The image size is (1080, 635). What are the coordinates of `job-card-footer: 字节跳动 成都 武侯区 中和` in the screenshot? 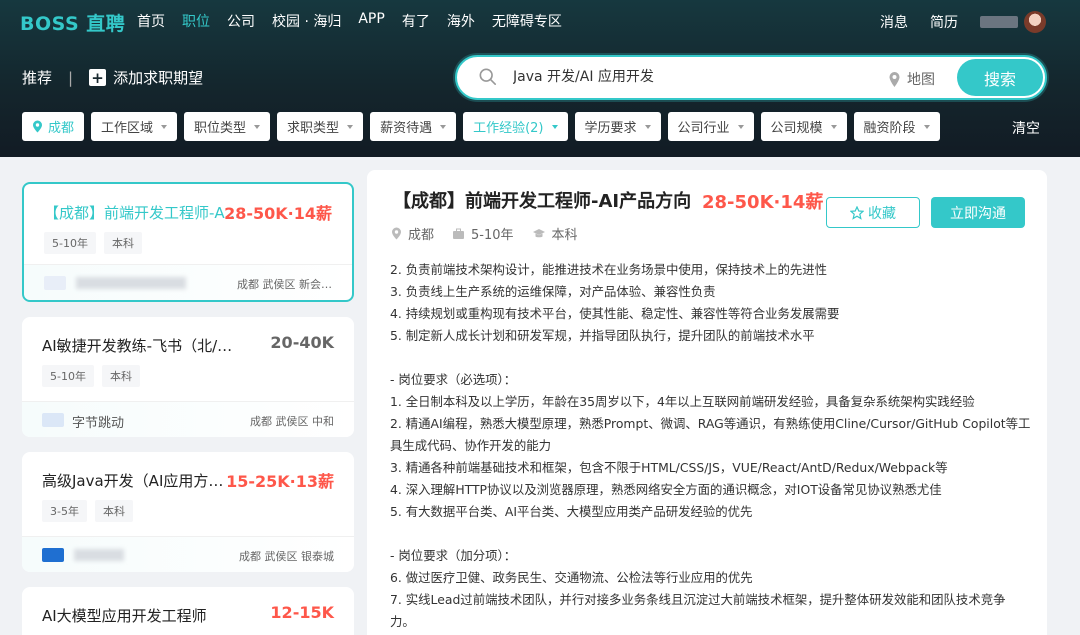 It's located at (188, 419).